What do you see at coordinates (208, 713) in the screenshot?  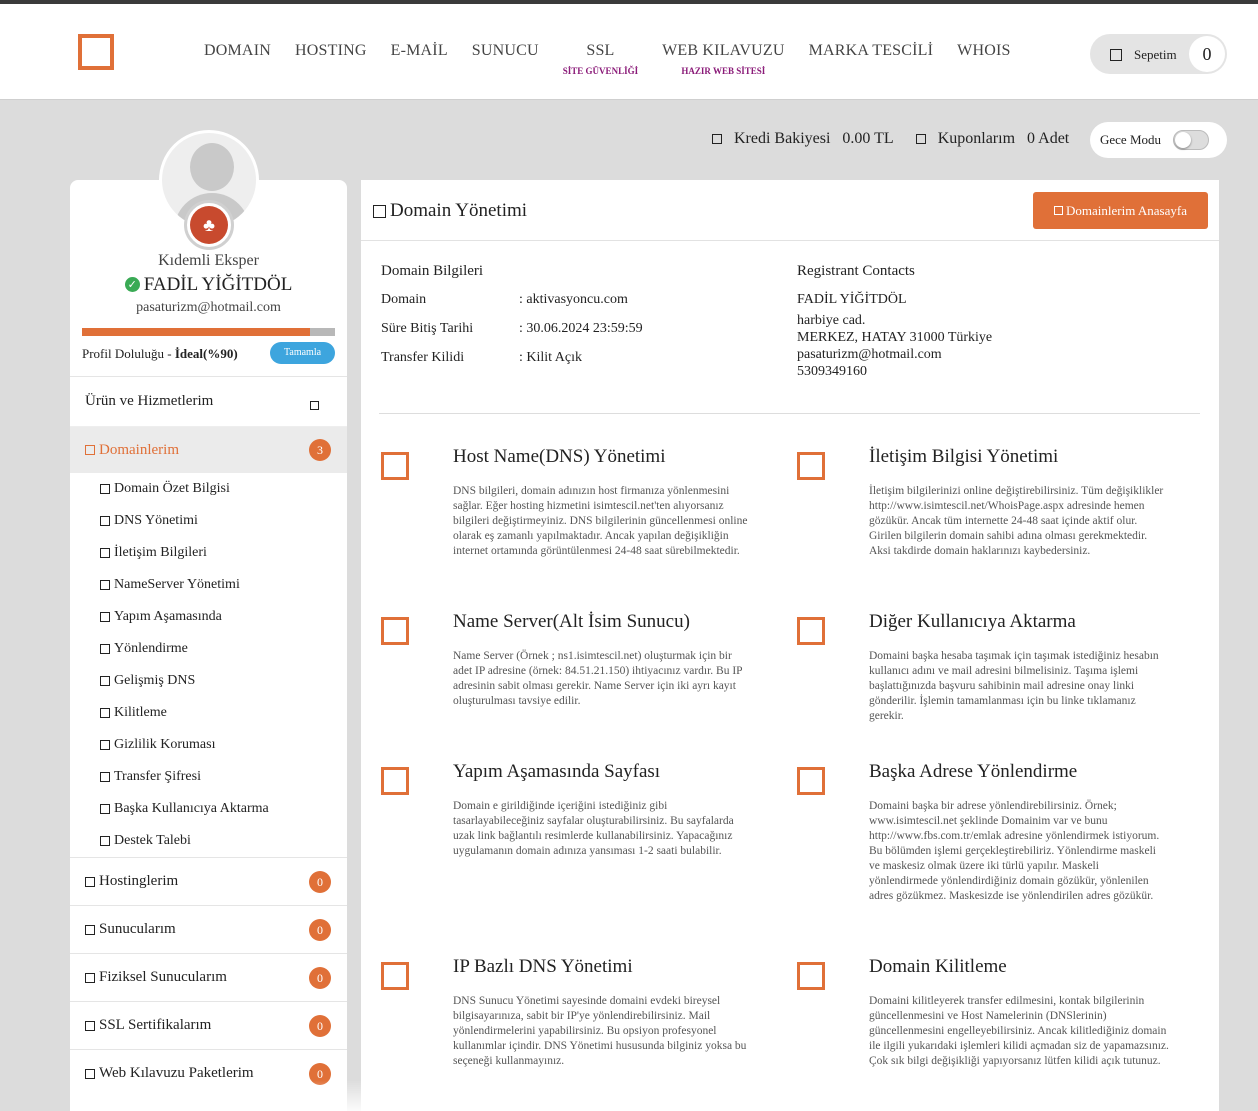 I see `submenu-item: Kilitleme` at bounding box center [208, 713].